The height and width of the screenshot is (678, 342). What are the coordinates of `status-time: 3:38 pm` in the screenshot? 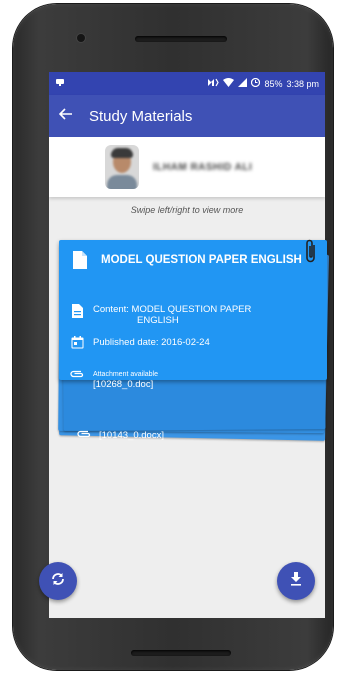 It's located at (302, 83).